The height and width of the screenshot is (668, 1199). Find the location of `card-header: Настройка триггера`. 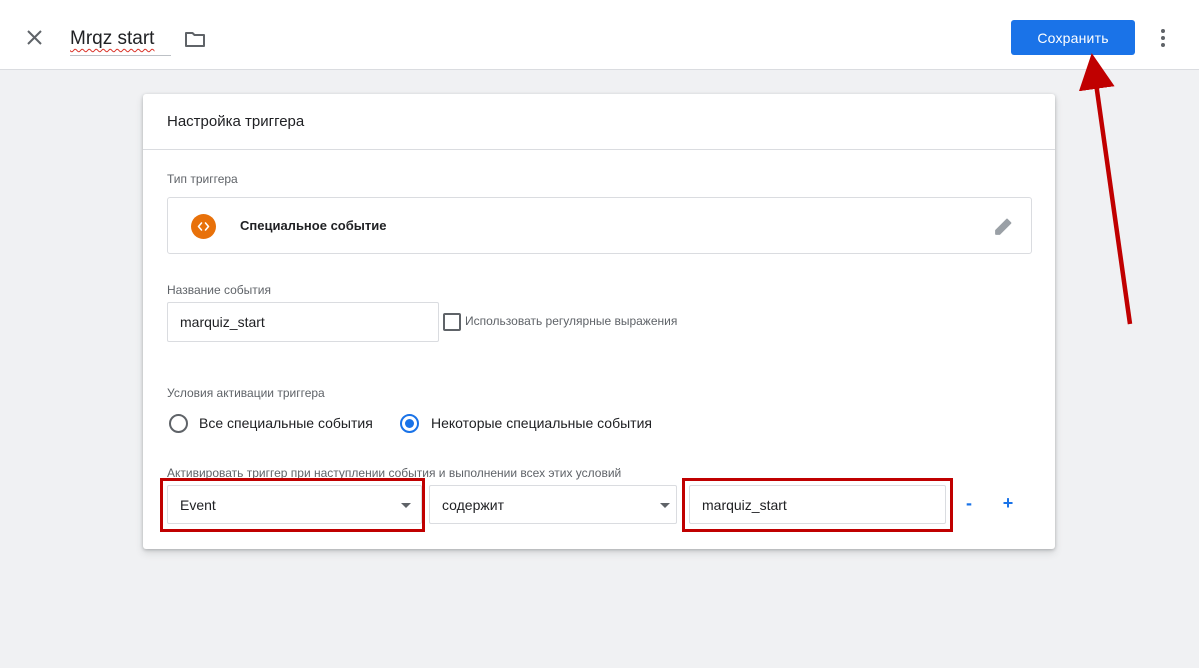

card-header: Настройка триггера is located at coordinates (599, 122).